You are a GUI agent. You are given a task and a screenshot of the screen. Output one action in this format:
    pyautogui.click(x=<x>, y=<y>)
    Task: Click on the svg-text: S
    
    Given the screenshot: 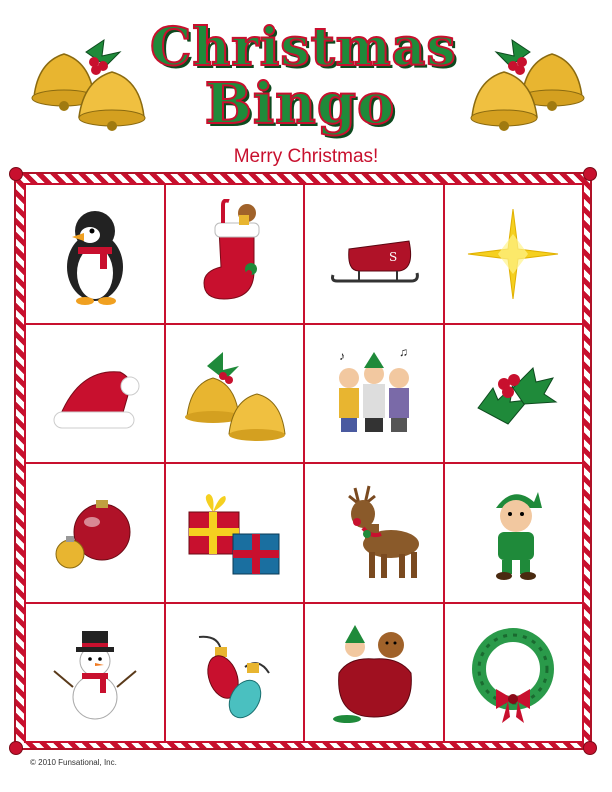 What is the action you would take?
    pyautogui.click(x=393, y=257)
    